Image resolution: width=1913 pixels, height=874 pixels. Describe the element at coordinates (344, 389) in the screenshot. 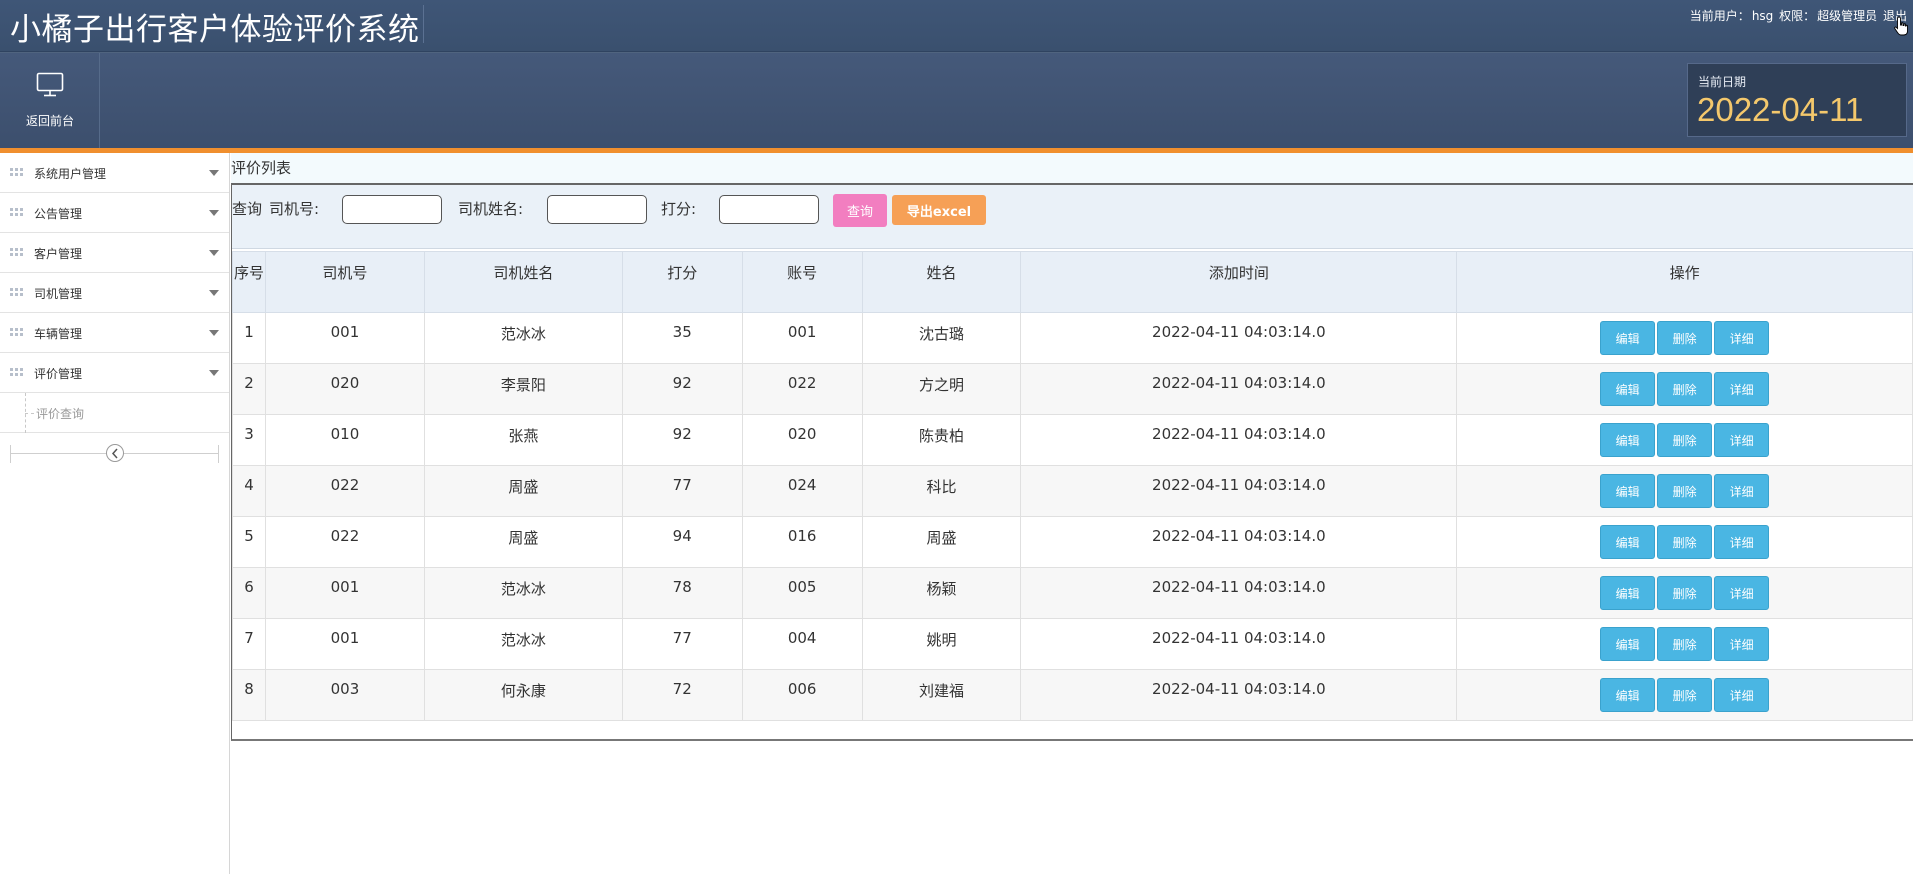

I see `cell-driver-no: 020` at that location.